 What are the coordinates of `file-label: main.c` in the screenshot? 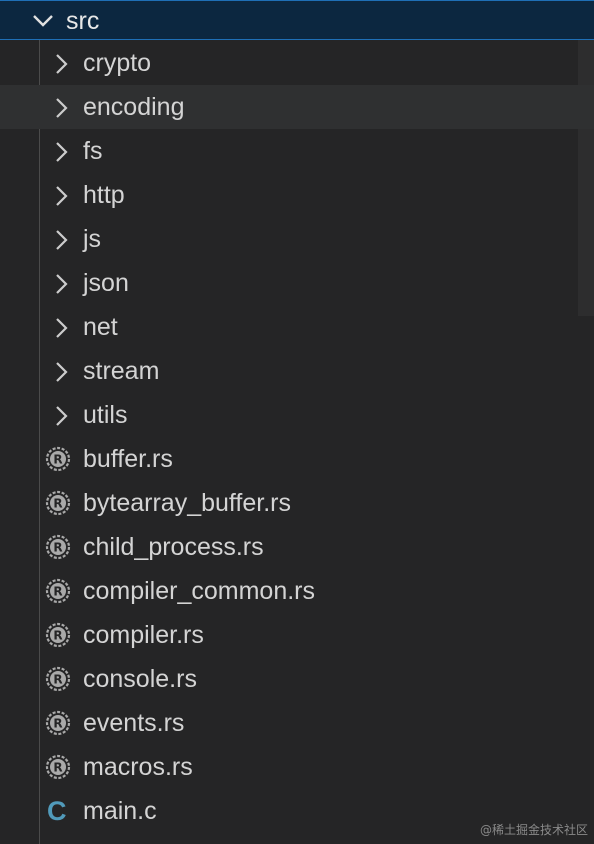 It's located at (120, 811).